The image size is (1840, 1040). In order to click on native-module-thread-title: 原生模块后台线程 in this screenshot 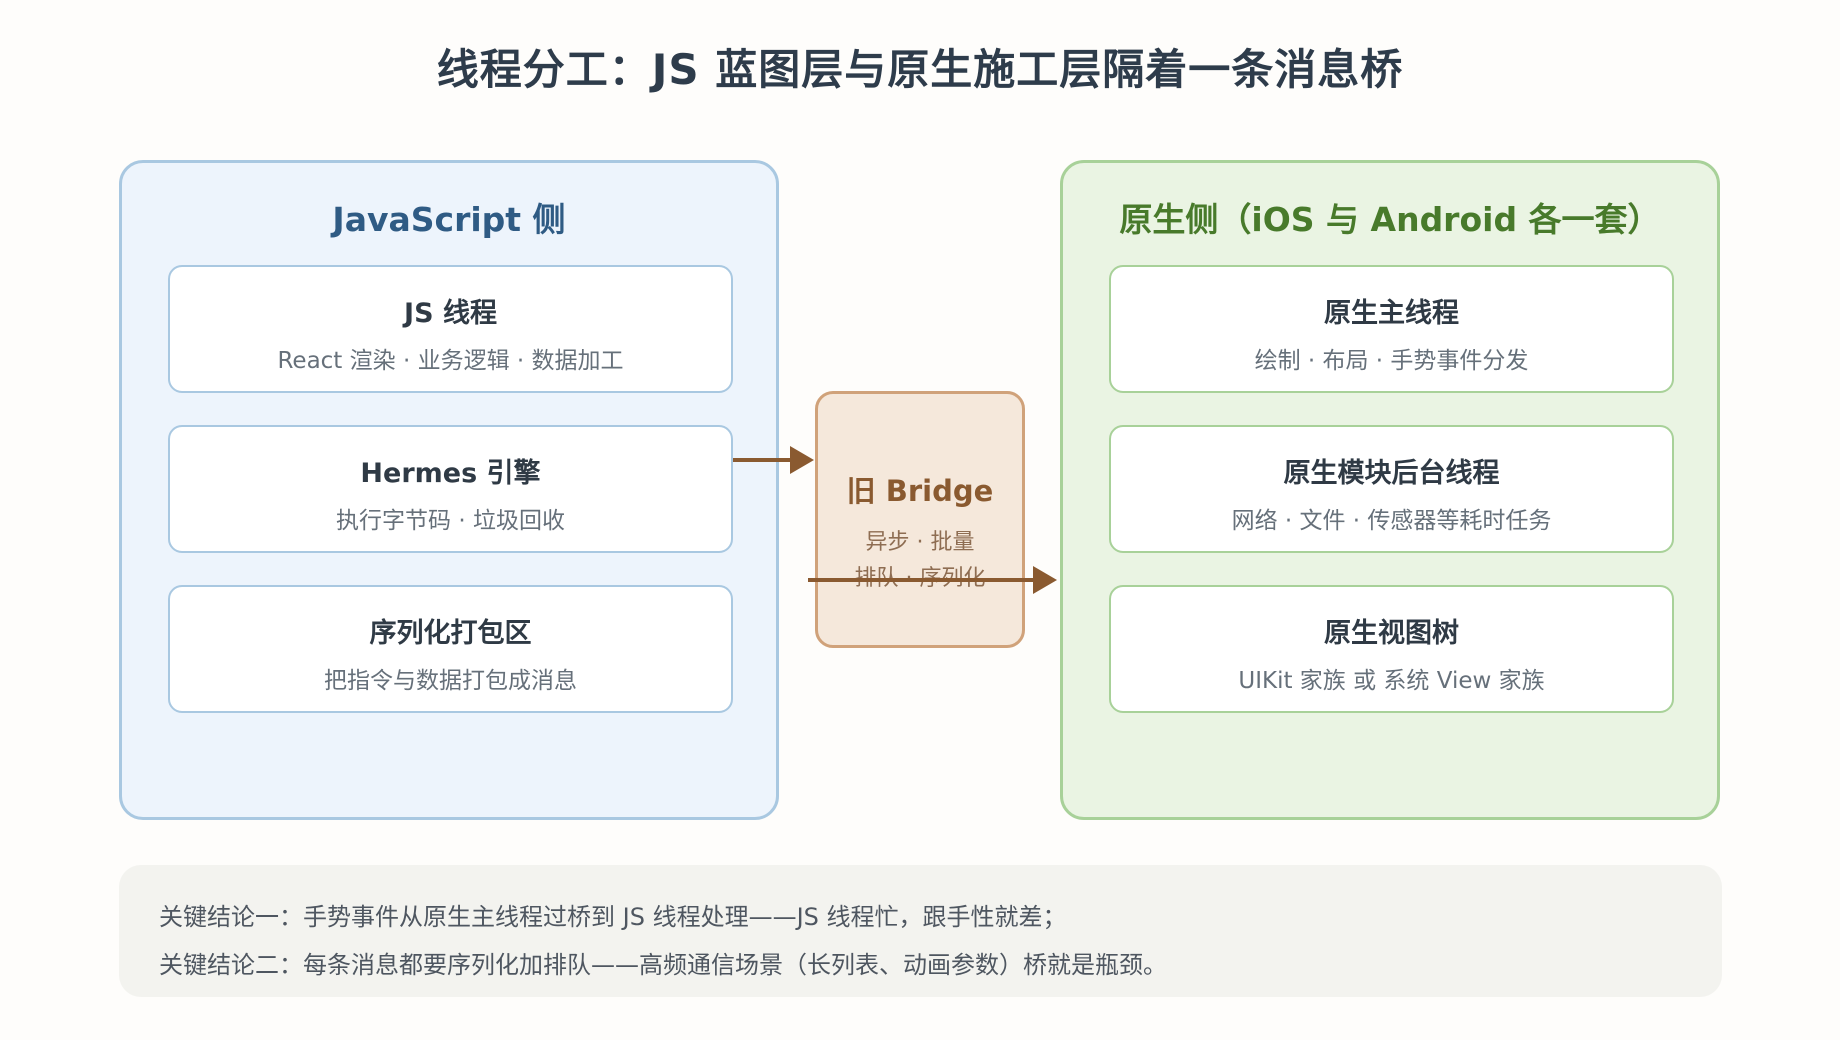, I will do `click(1391, 473)`.